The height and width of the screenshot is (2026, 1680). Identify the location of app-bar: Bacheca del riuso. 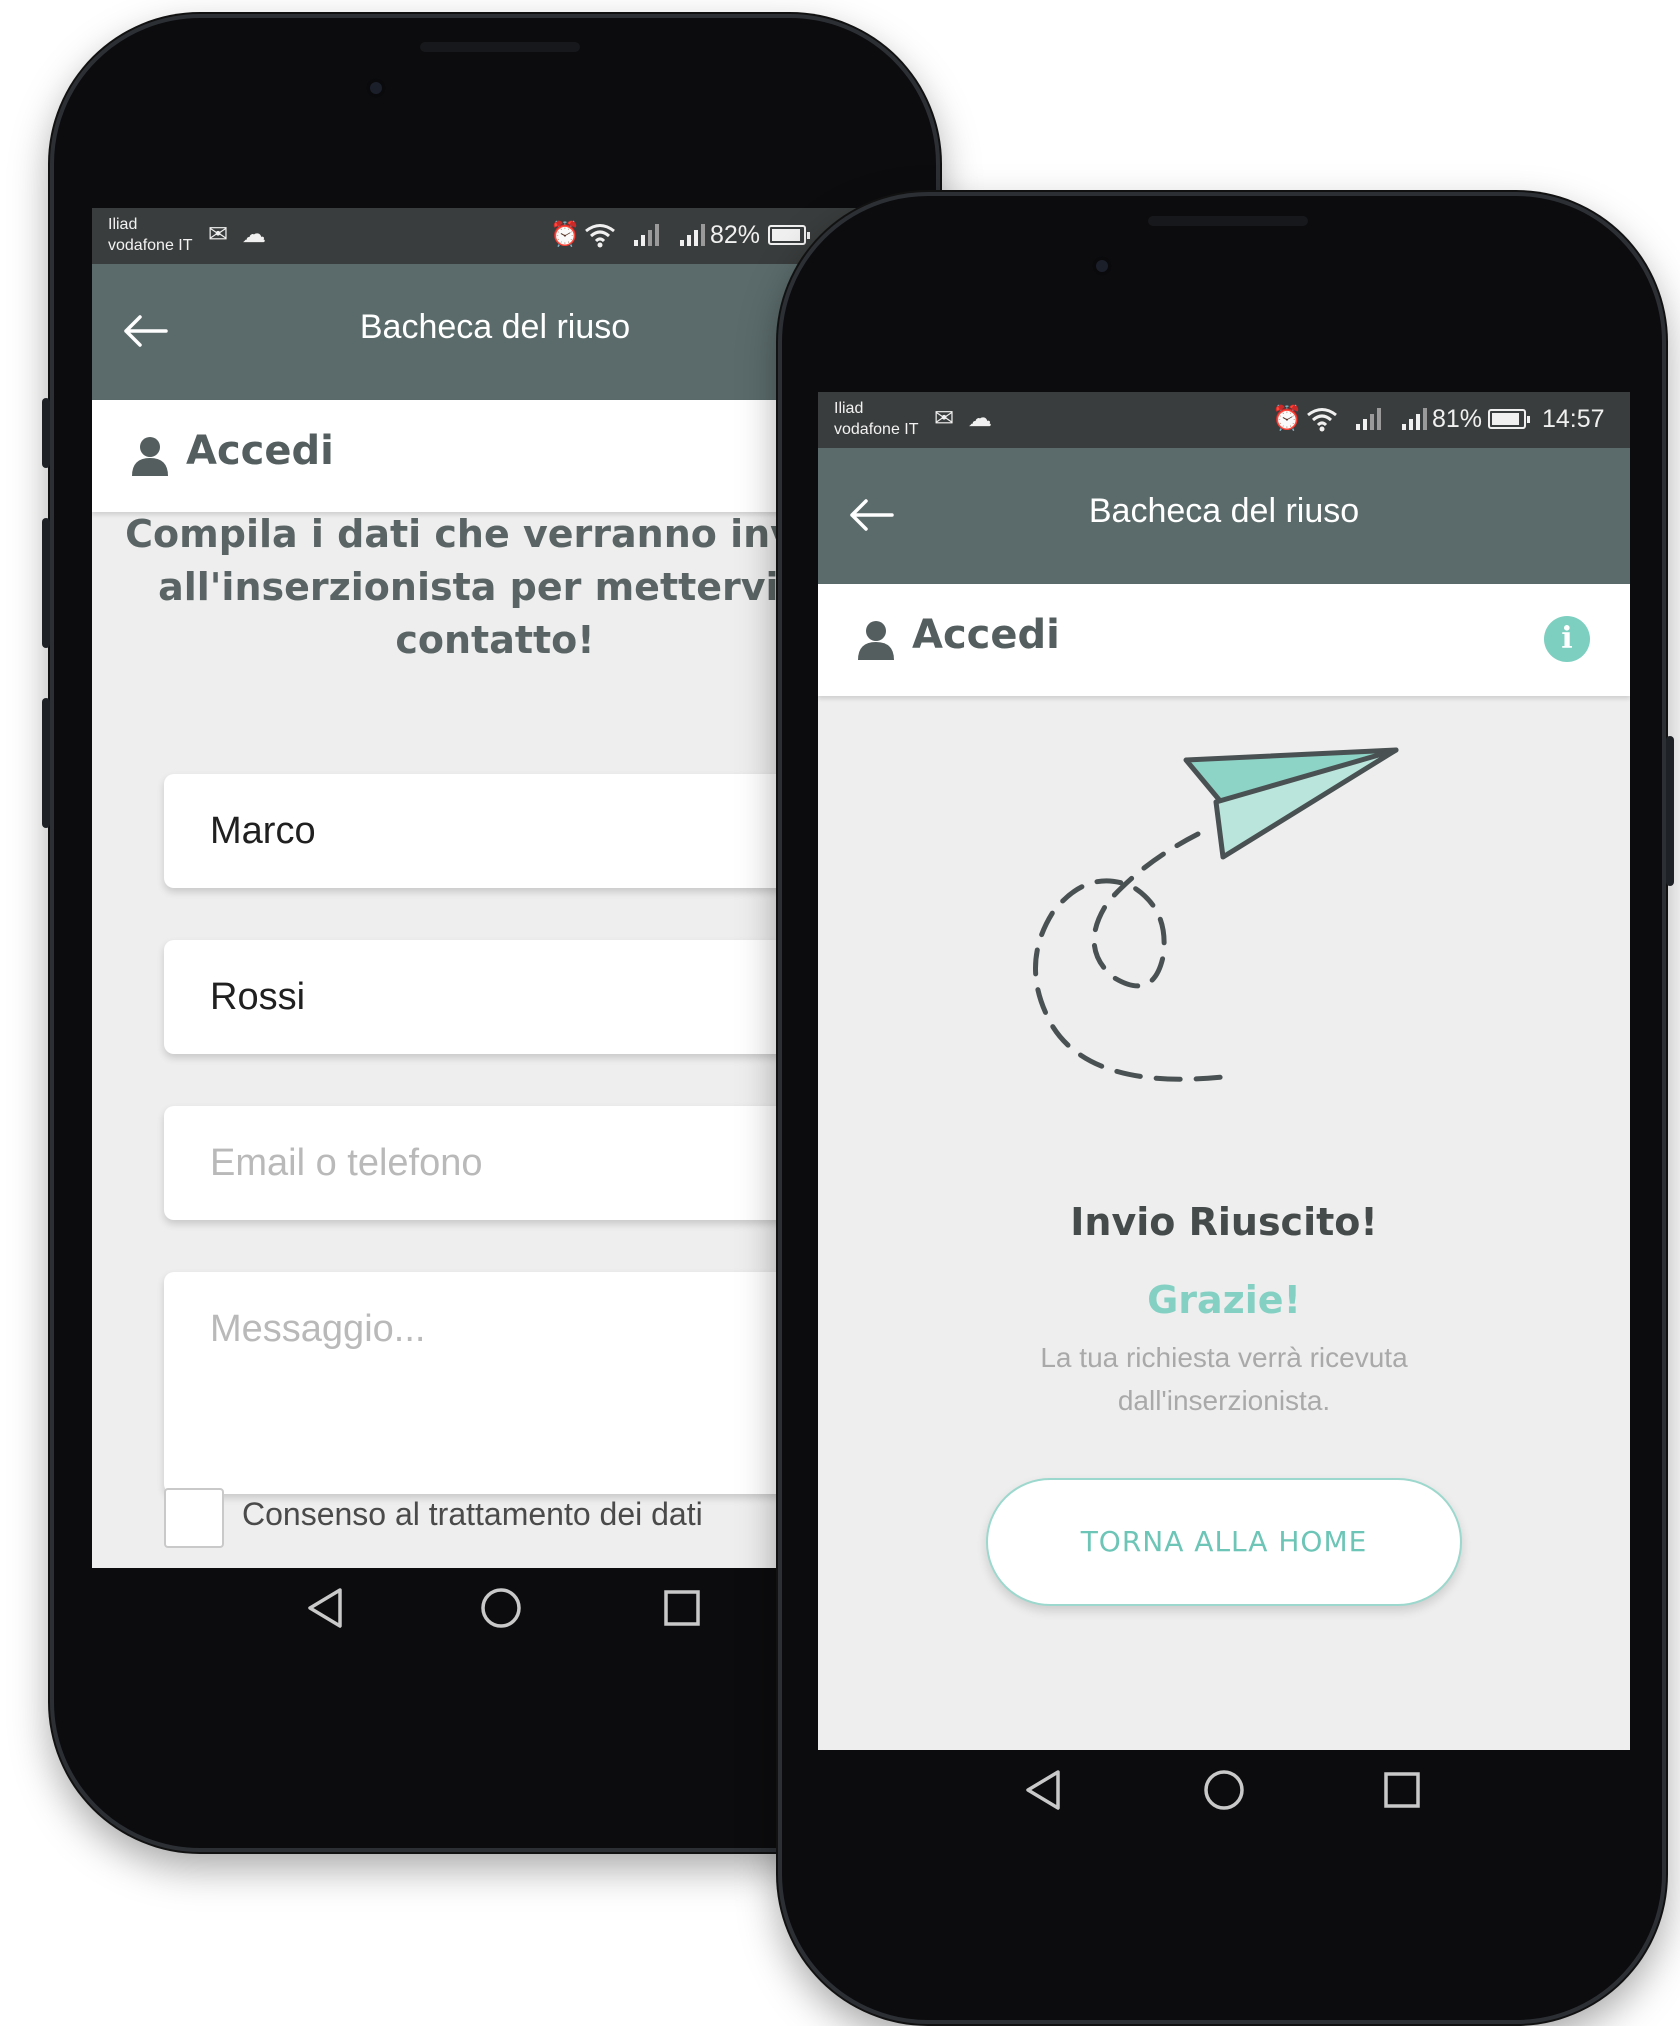
(1224, 516).